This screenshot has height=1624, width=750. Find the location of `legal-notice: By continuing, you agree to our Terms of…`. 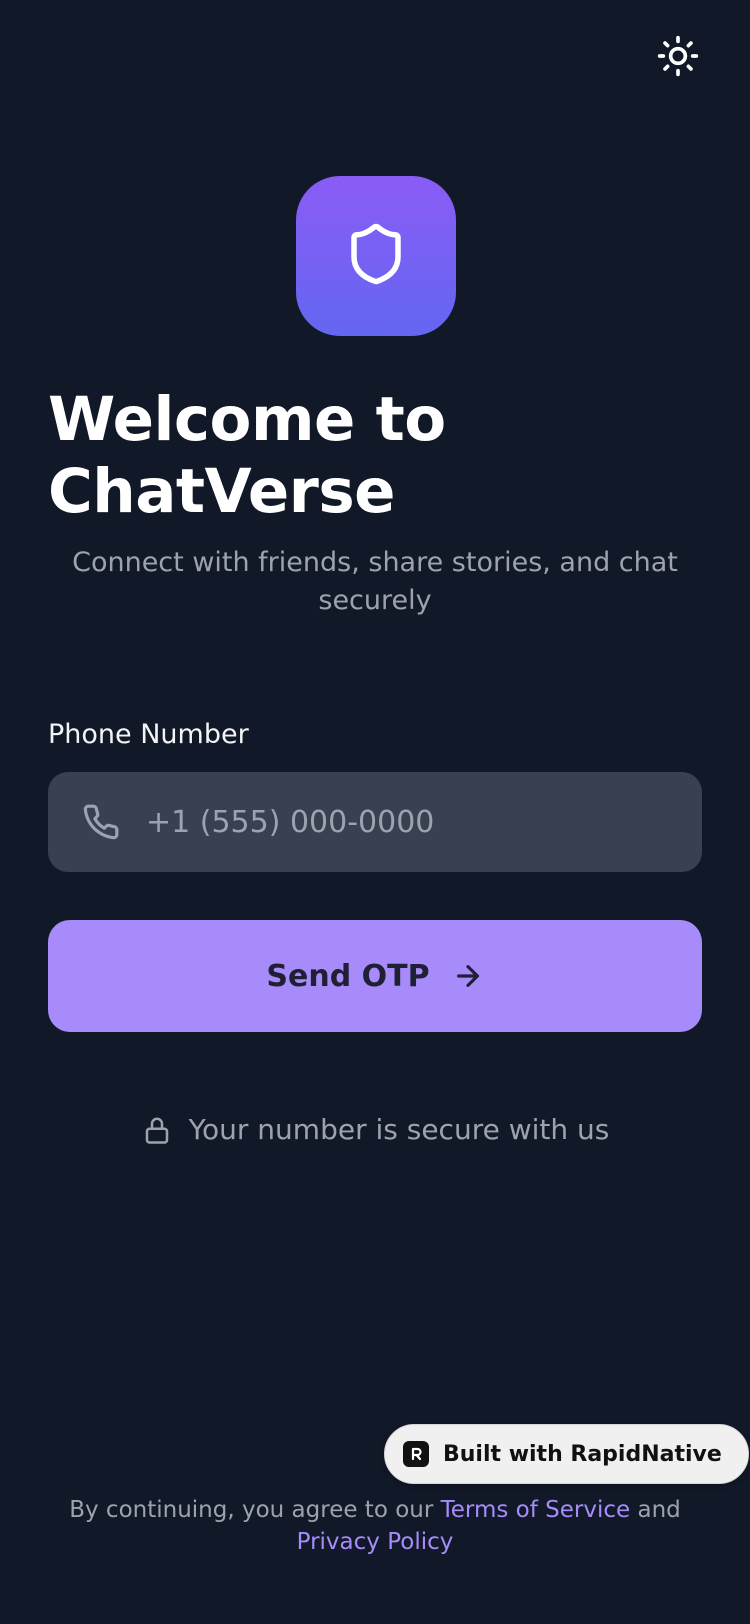

legal-notice: By continuing, you agree to our Terms of… is located at coordinates (375, 1526).